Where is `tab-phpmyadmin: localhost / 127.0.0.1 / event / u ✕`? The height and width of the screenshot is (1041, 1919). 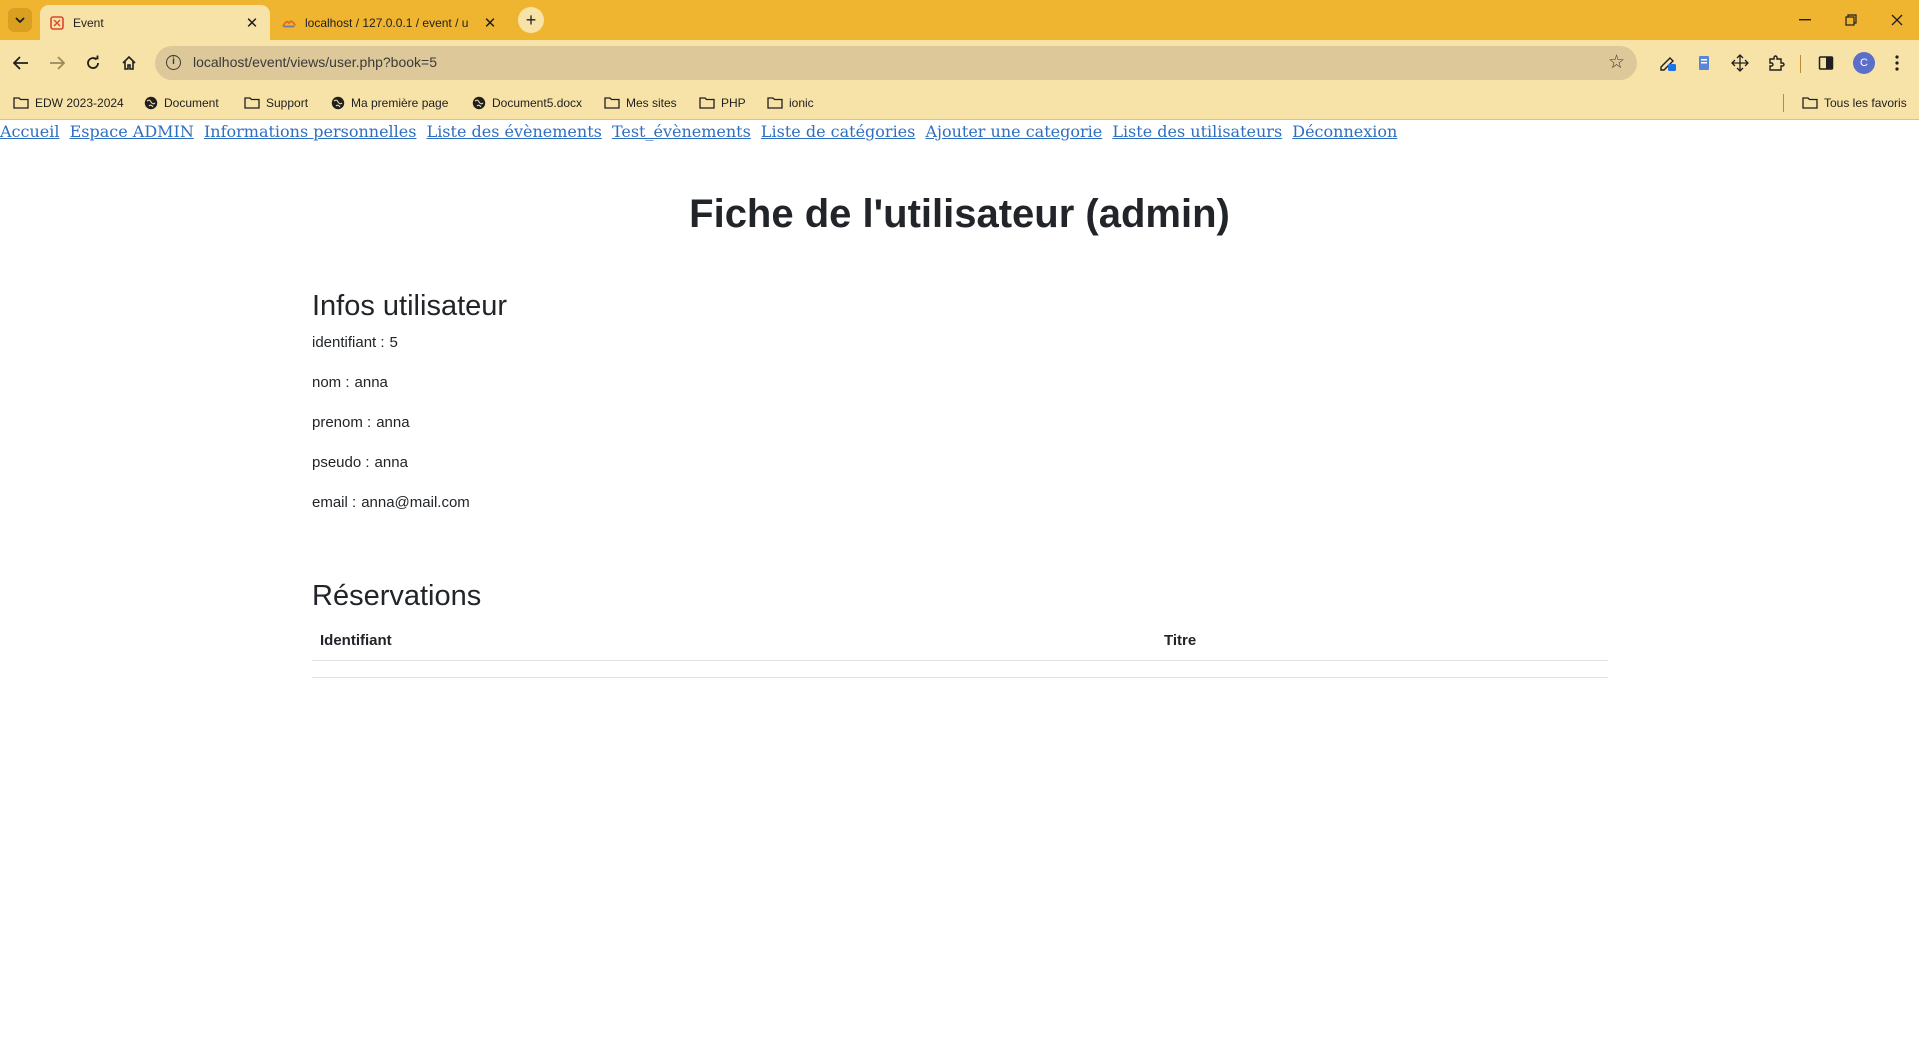 tab-phpmyadmin: localhost / 127.0.0.1 / event / u ✕ is located at coordinates (390, 22).